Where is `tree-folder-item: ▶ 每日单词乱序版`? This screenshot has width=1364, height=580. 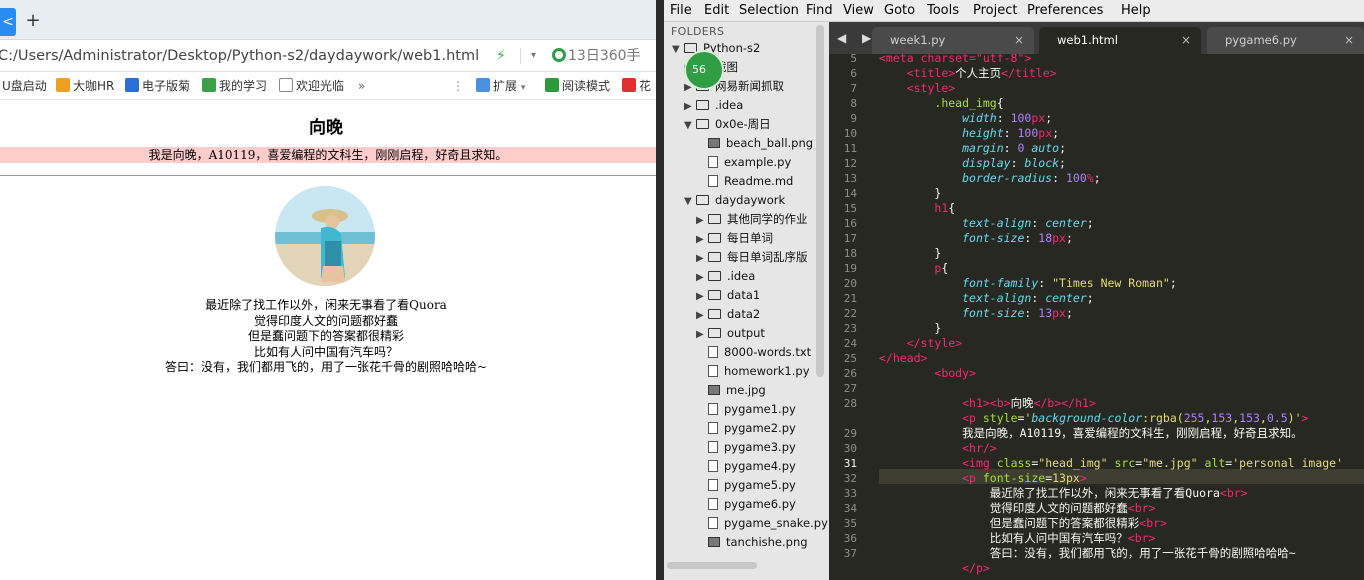
tree-folder-item: ▶ 每日单词乱序版 is located at coordinates (752, 257).